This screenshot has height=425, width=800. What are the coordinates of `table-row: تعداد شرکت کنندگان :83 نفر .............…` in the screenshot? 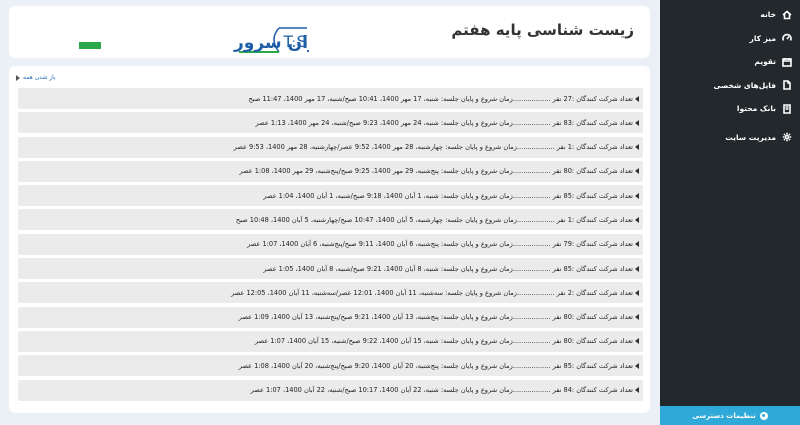 It's located at (330, 123).